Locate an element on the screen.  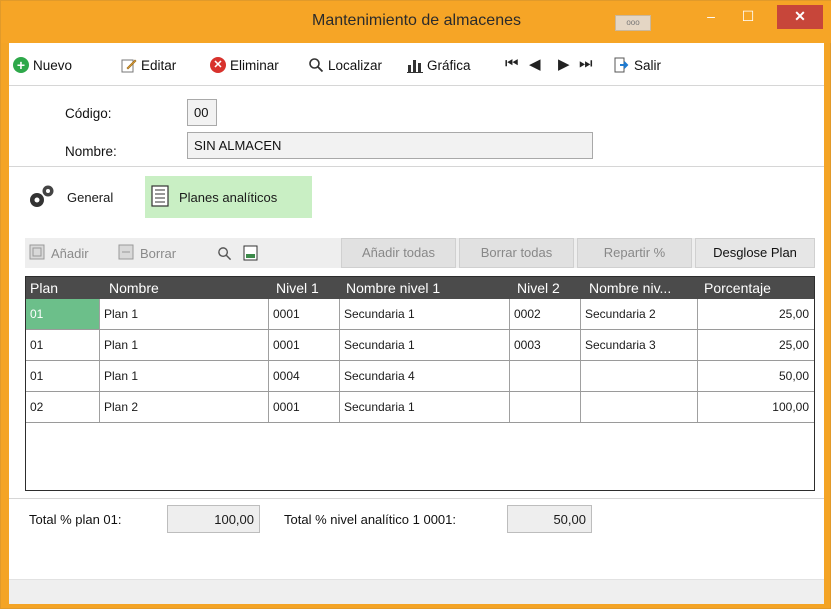
search-icon is located at coordinates (316, 65).